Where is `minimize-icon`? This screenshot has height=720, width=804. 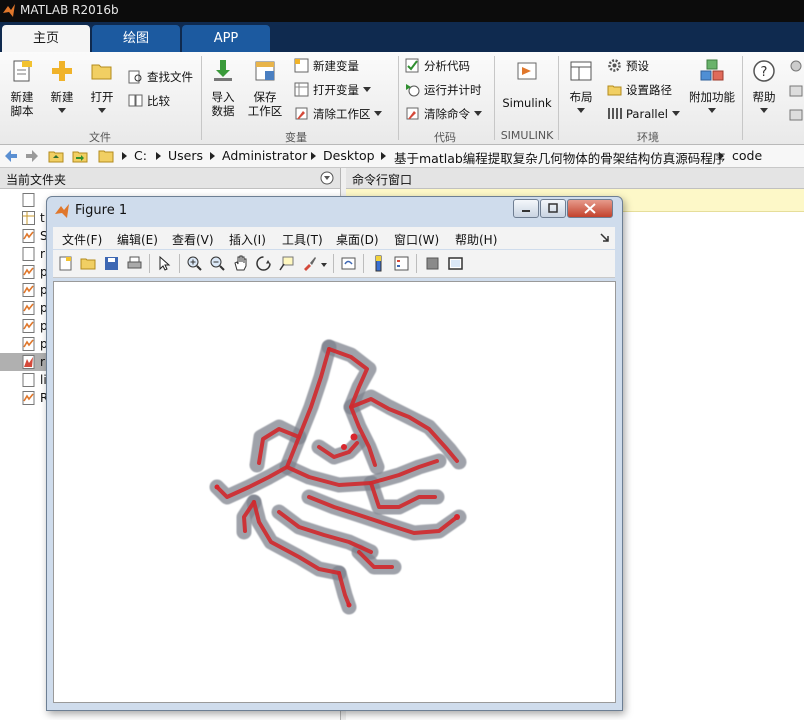
minimize-icon is located at coordinates (526, 211).